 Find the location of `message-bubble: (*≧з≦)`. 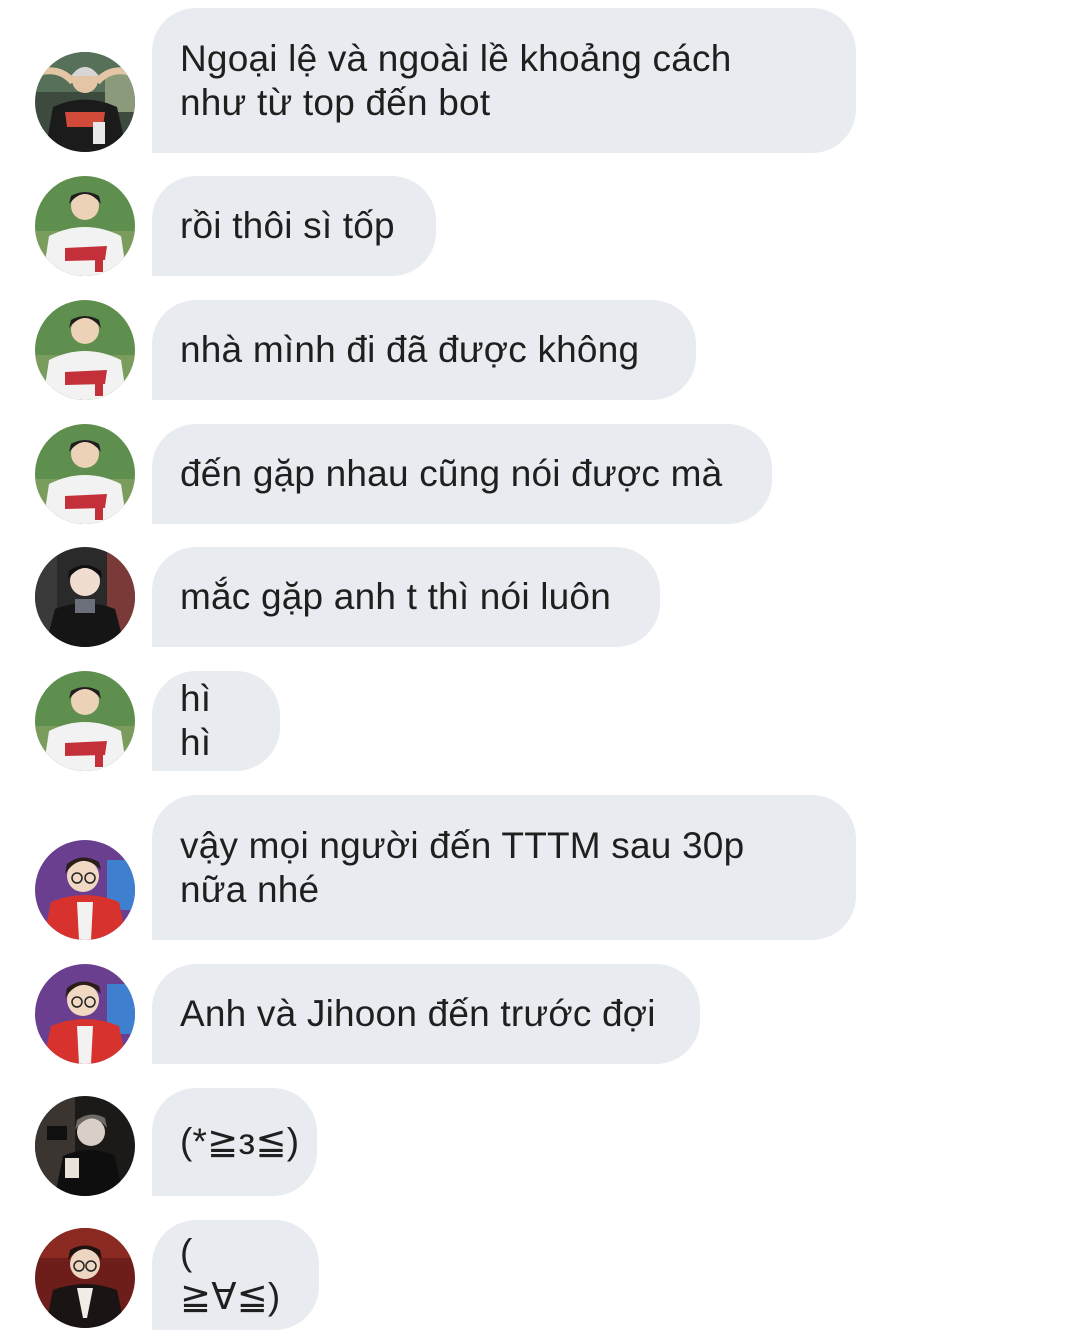

message-bubble: (*≧з≦) is located at coordinates (234, 1142).